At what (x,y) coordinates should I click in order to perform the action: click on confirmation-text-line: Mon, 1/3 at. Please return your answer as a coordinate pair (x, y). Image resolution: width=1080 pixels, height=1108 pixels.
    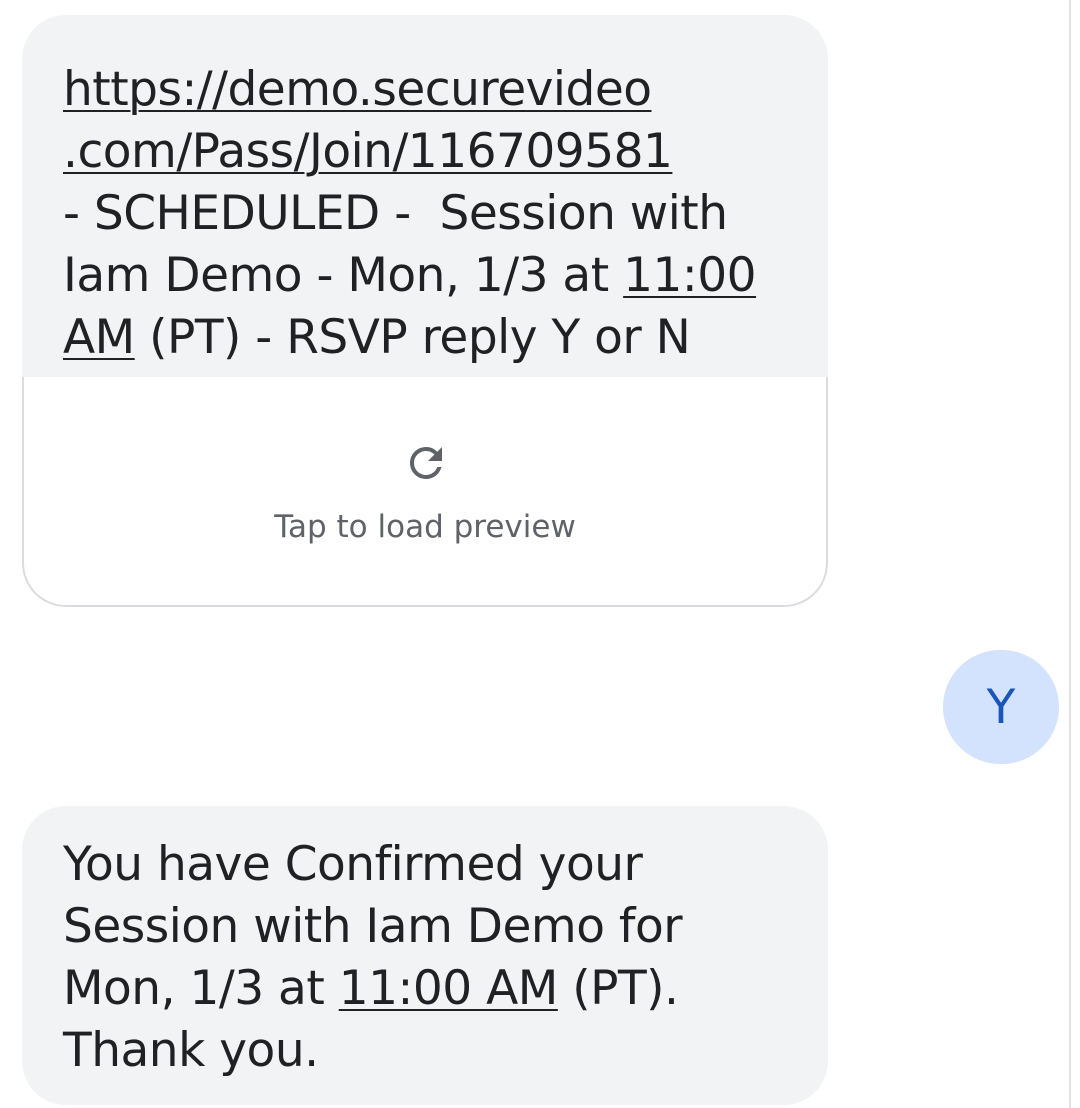
    Looking at the image, I should click on (201, 988).